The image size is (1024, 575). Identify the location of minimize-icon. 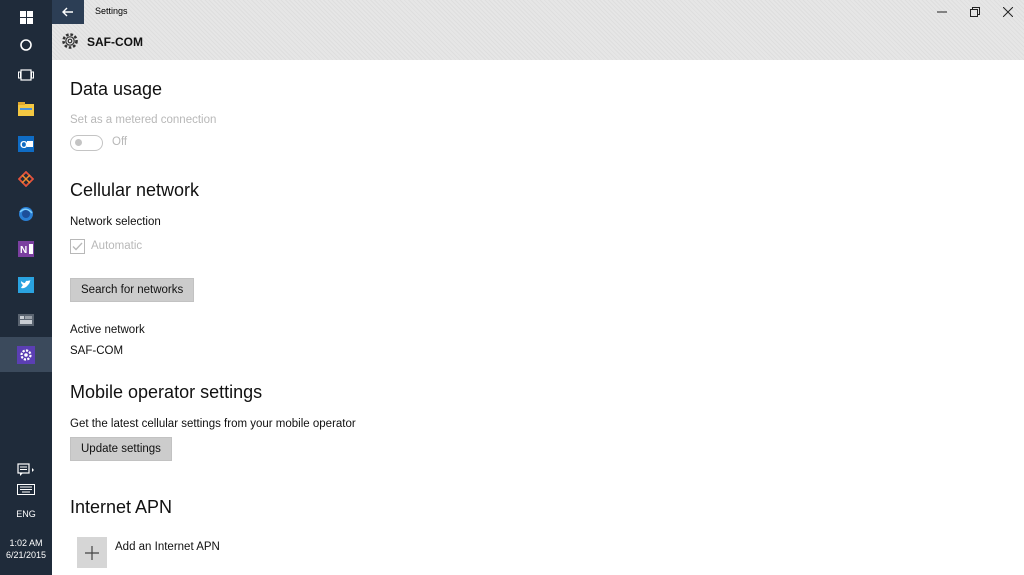
(942, 12).